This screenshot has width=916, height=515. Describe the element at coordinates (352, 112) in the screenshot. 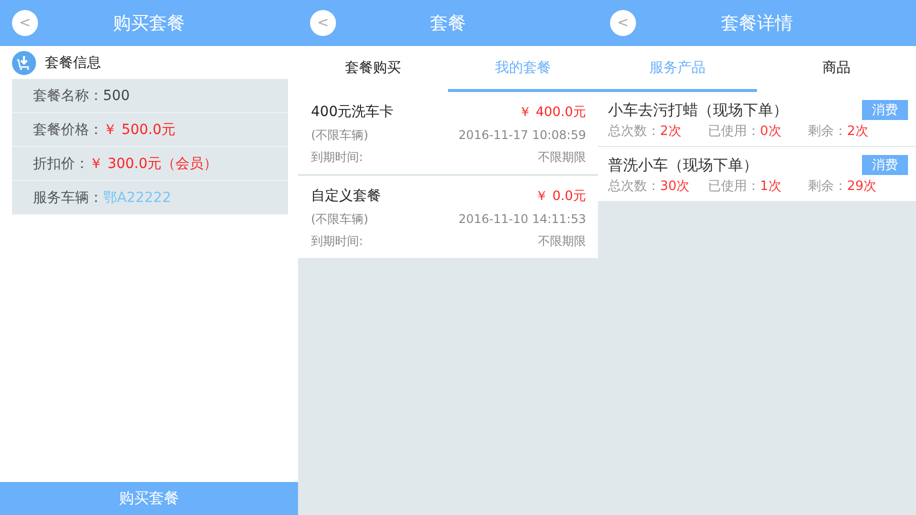

I see `package-name: 400元洗车卡` at that location.